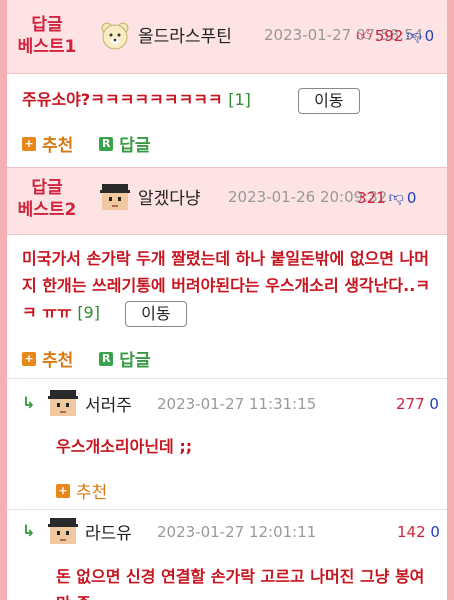  I want to click on best-reply-2-actions: + 추천 R 답글, so click(99, 358).